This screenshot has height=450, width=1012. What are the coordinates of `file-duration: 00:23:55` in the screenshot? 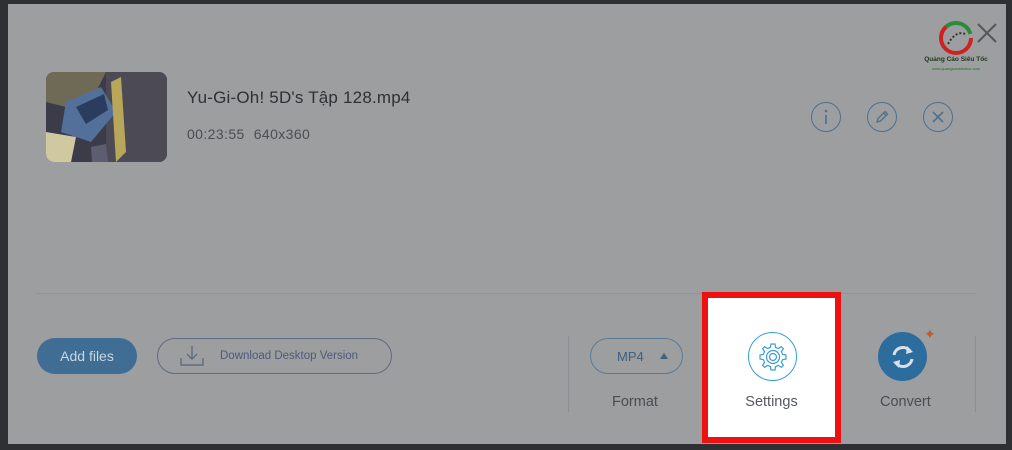 It's located at (216, 134).